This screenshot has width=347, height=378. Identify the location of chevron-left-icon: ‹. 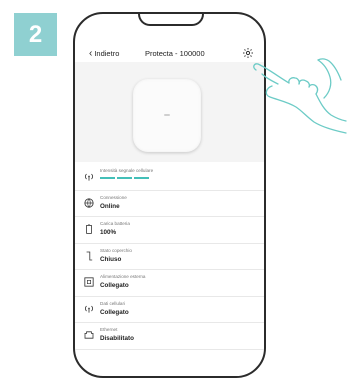
(91, 53).